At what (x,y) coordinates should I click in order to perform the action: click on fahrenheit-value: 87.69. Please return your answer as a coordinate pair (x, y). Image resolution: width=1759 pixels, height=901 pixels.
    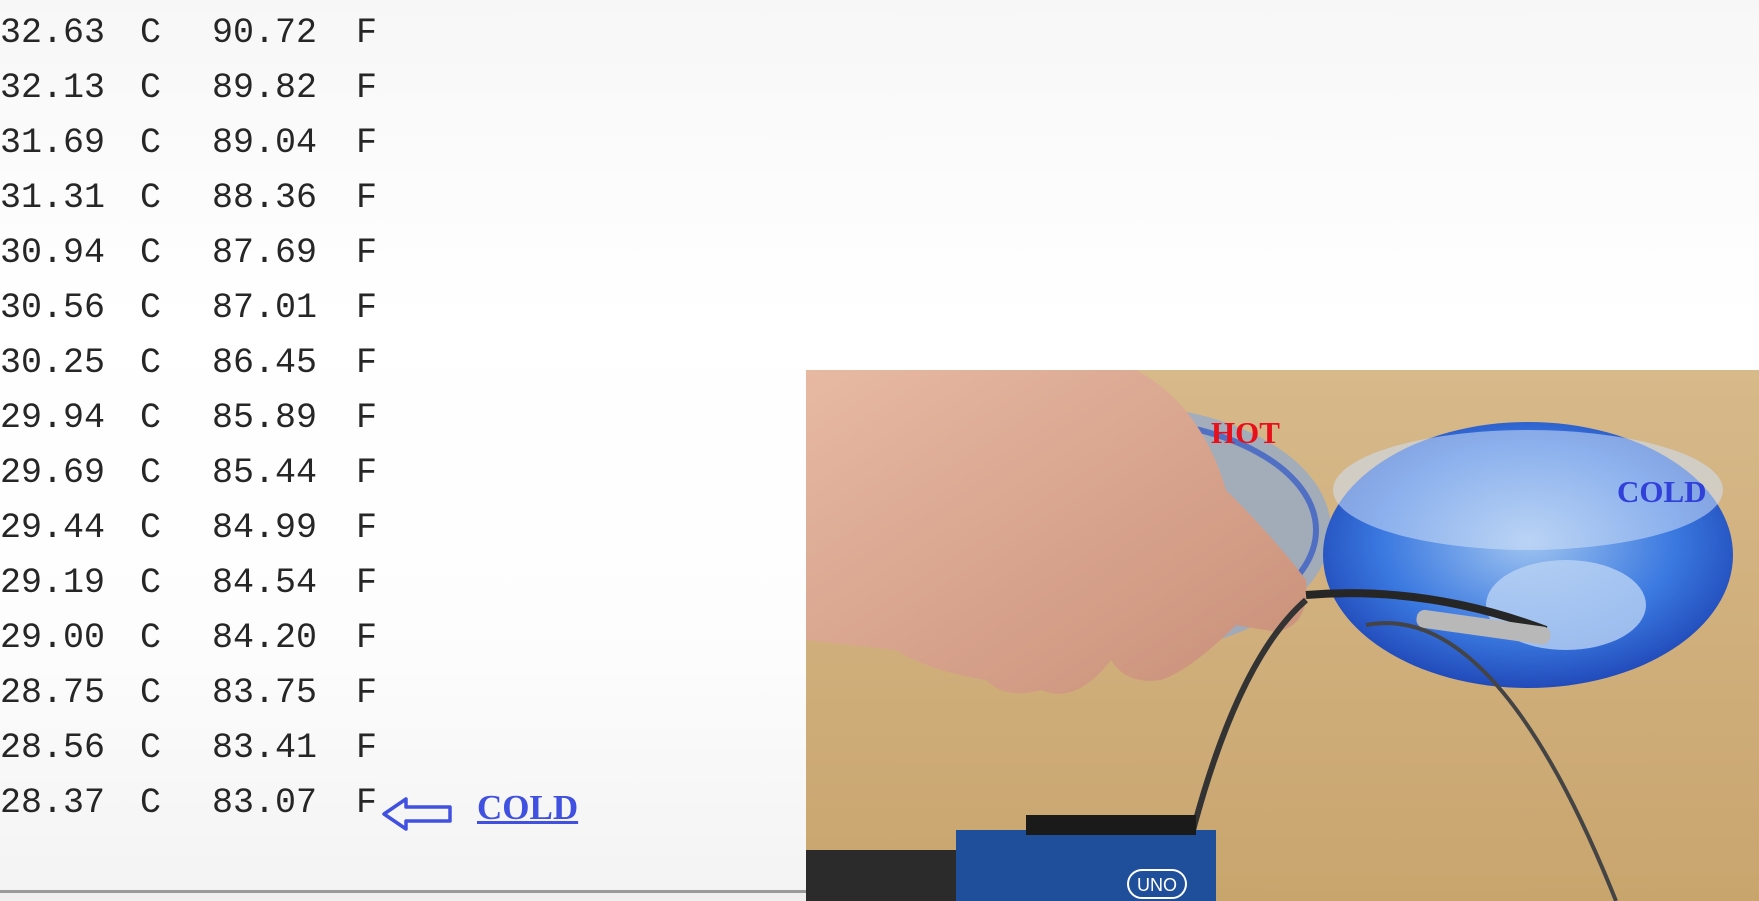
    Looking at the image, I should click on (265, 253).